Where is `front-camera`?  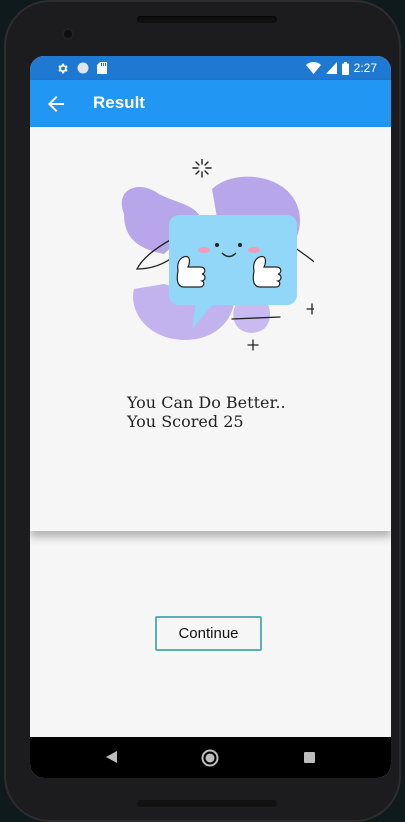 front-camera is located at coordinates (68, 34).